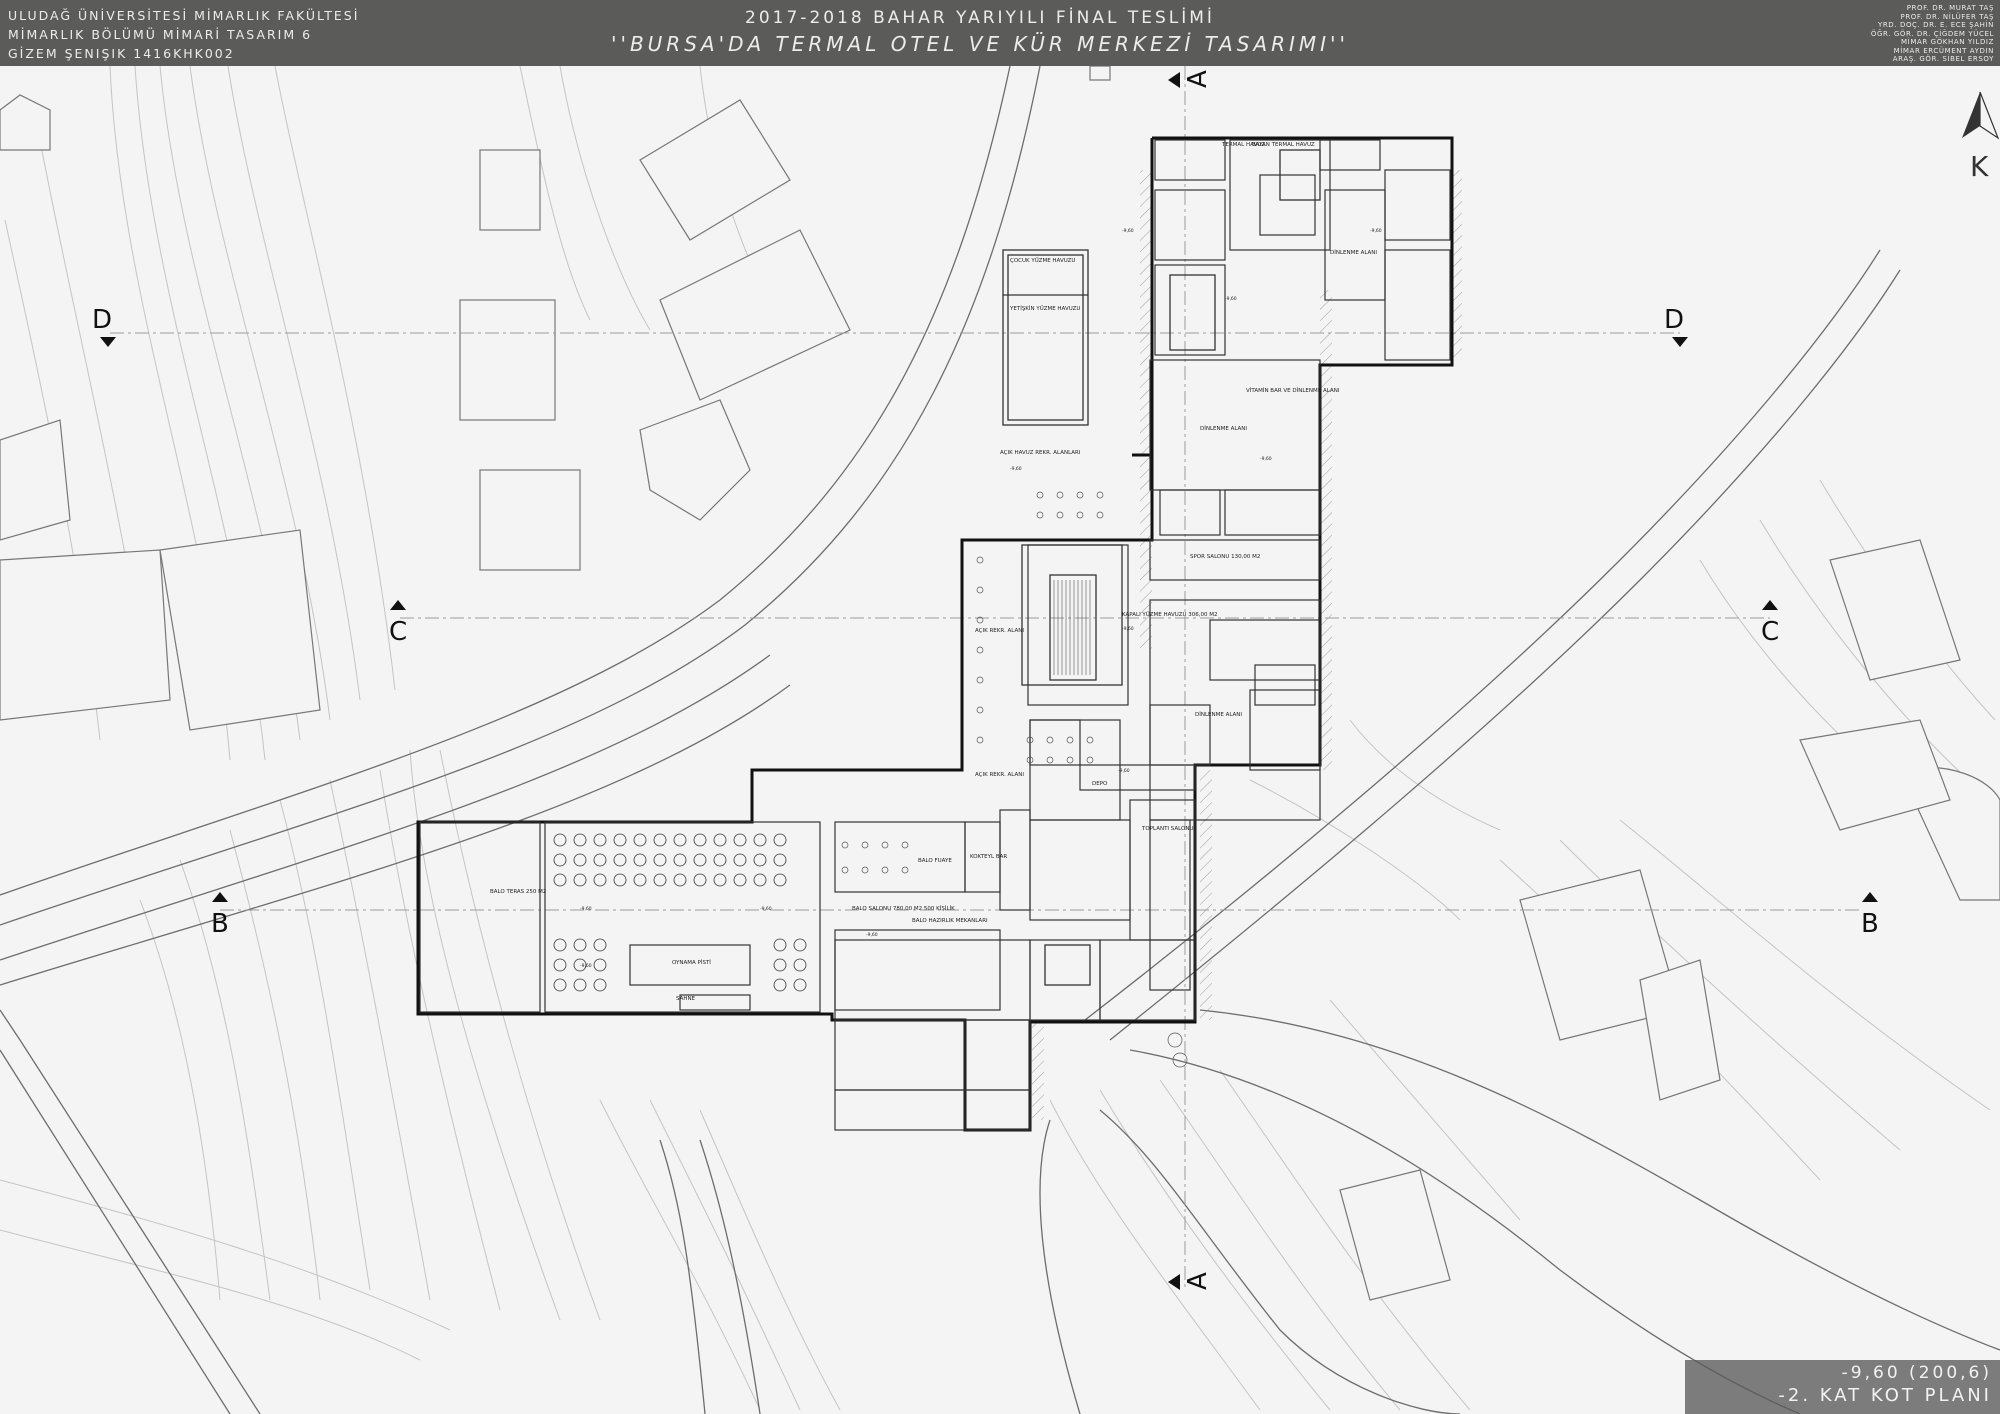 The width and height of the screenshot is (2000, 1414). What do you see at coordinates (1979, 166) in the screenshot?
I see `north-letter: K` at bounding box center [1979, 166].